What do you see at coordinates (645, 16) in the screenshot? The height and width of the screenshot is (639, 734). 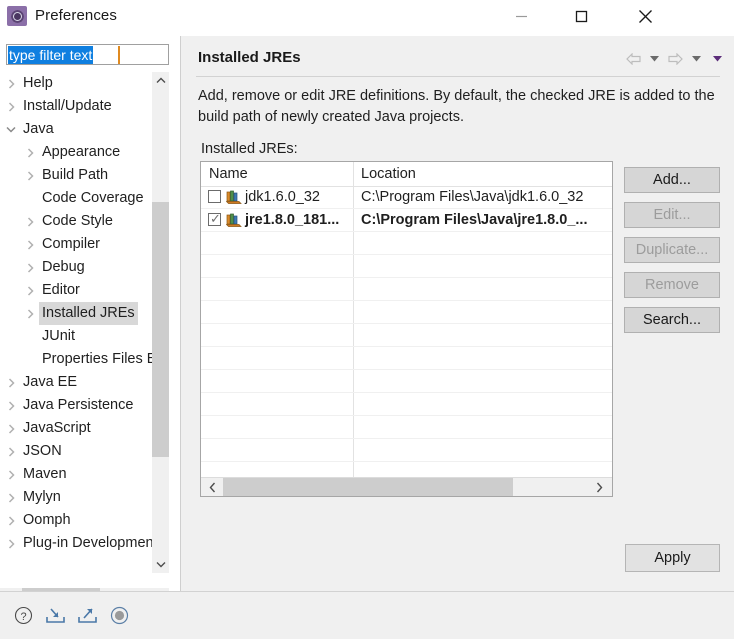 I see `close-icon` at bounding box center [645, 16].